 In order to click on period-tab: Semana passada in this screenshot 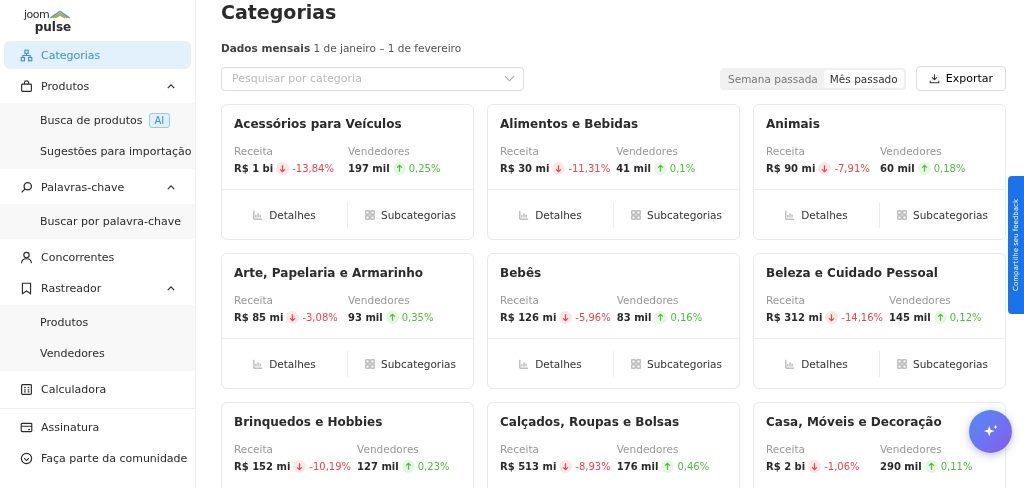, I will do `click(773, 78)`.